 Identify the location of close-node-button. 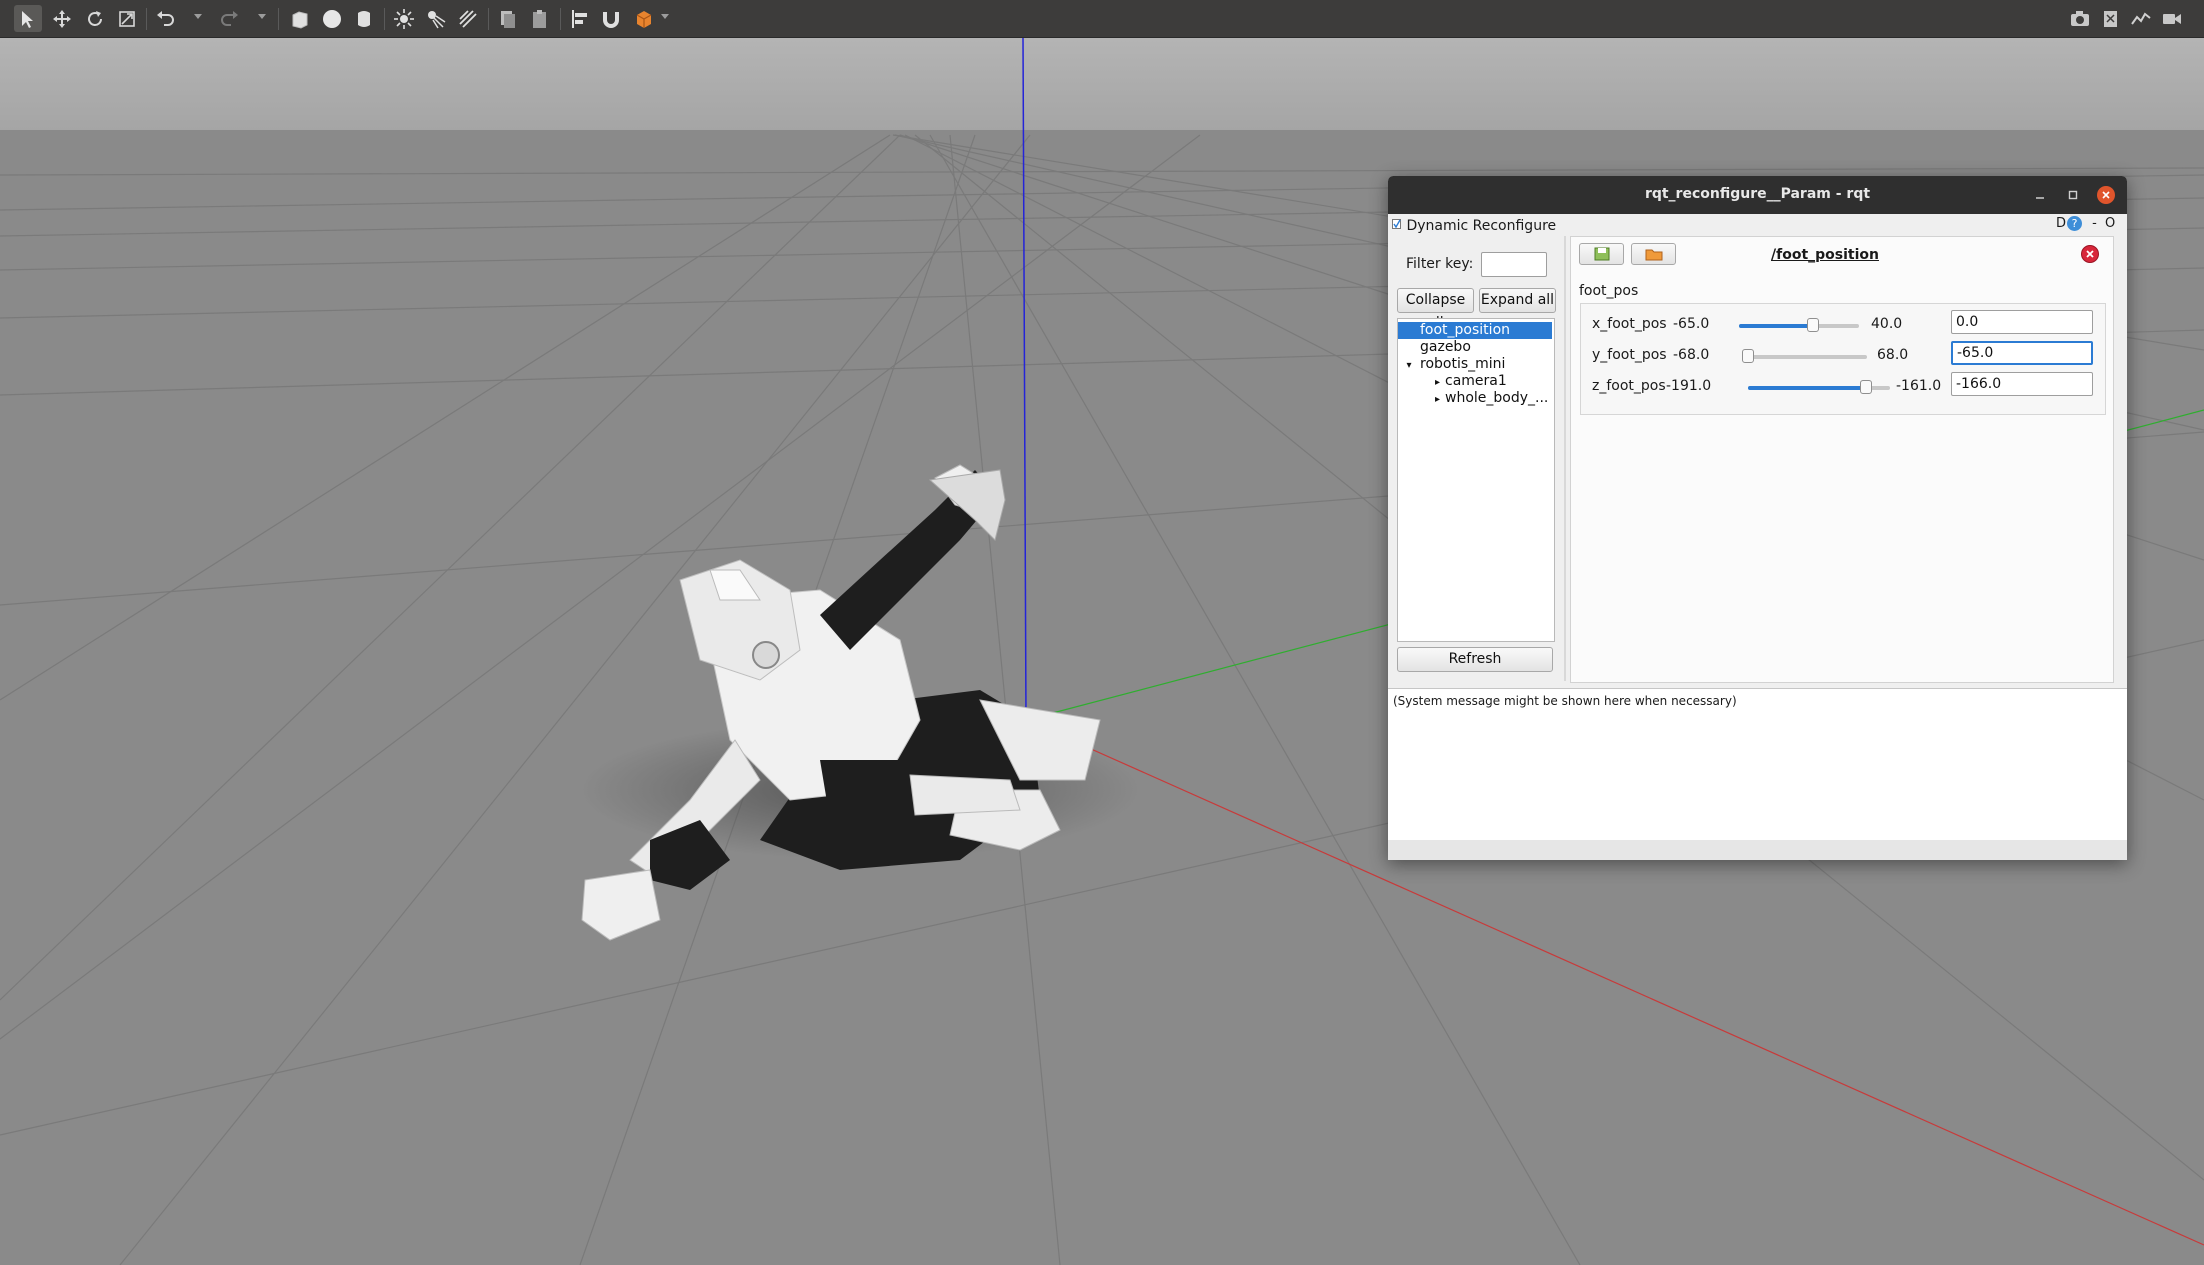
(2090, 254).